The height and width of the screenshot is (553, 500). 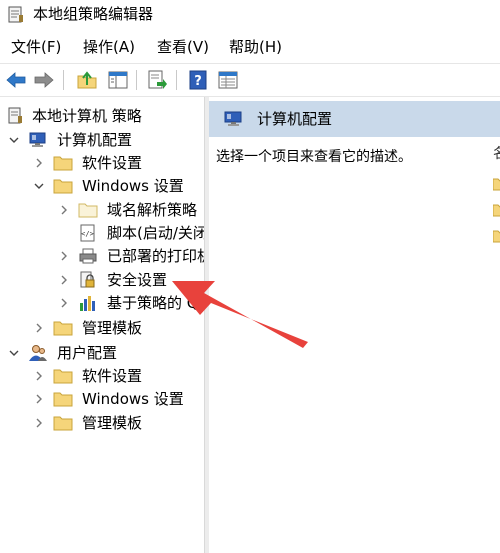 What do you see at coordinates (228, 80) in the screenshot?
I see `properties-view-icon` at bounding box center [228, 80].